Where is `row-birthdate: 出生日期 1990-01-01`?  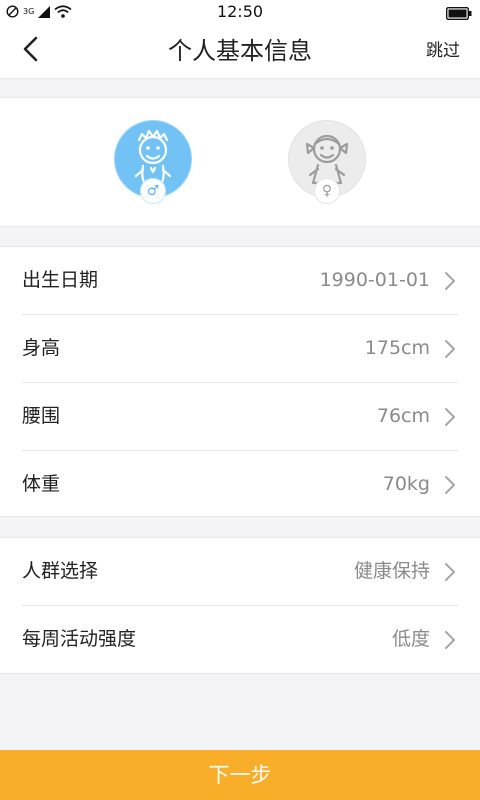
row-birthdate: 出生日期 1990-01-01 is located at coordinates (240, 281).